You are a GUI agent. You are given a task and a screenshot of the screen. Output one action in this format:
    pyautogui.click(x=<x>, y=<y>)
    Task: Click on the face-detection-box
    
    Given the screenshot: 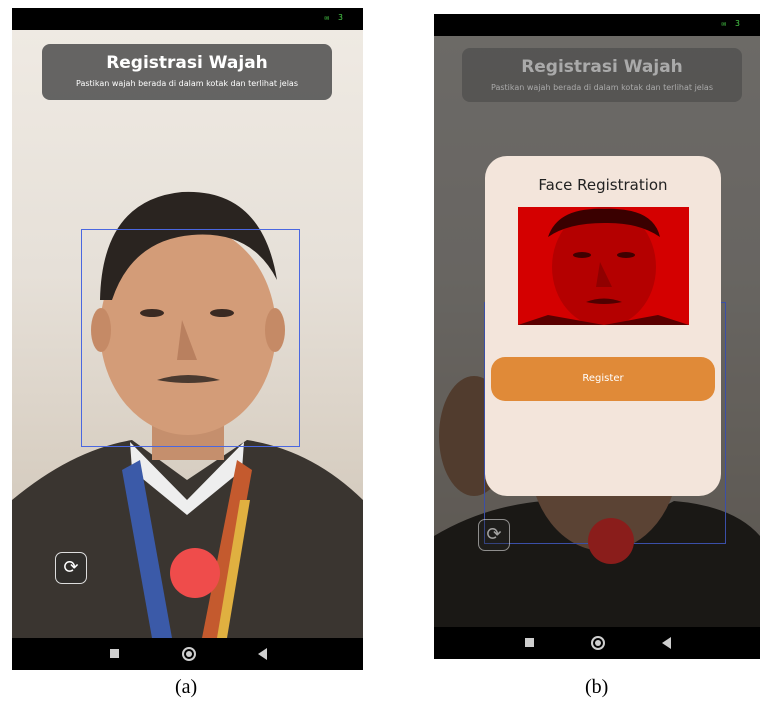 What is the action you would take?
    pyautogui.click(x=190, y=338)
    